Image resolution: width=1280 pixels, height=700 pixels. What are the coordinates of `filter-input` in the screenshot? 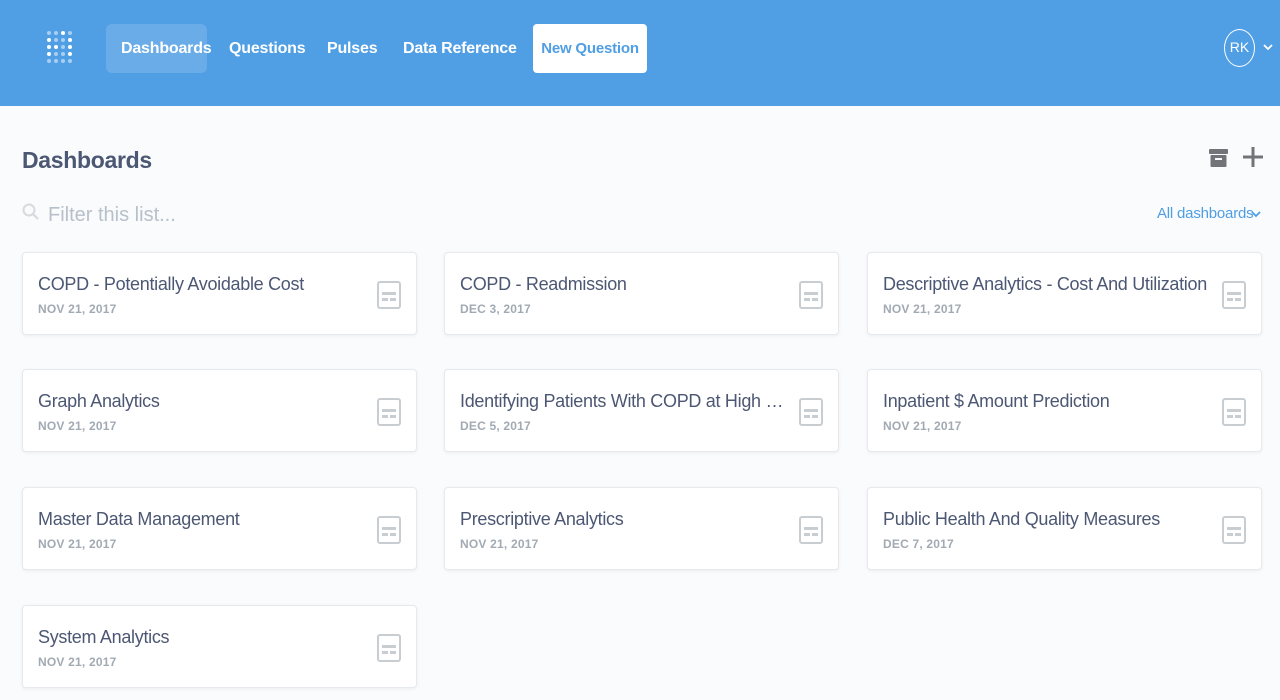 It's located at (248, 215).